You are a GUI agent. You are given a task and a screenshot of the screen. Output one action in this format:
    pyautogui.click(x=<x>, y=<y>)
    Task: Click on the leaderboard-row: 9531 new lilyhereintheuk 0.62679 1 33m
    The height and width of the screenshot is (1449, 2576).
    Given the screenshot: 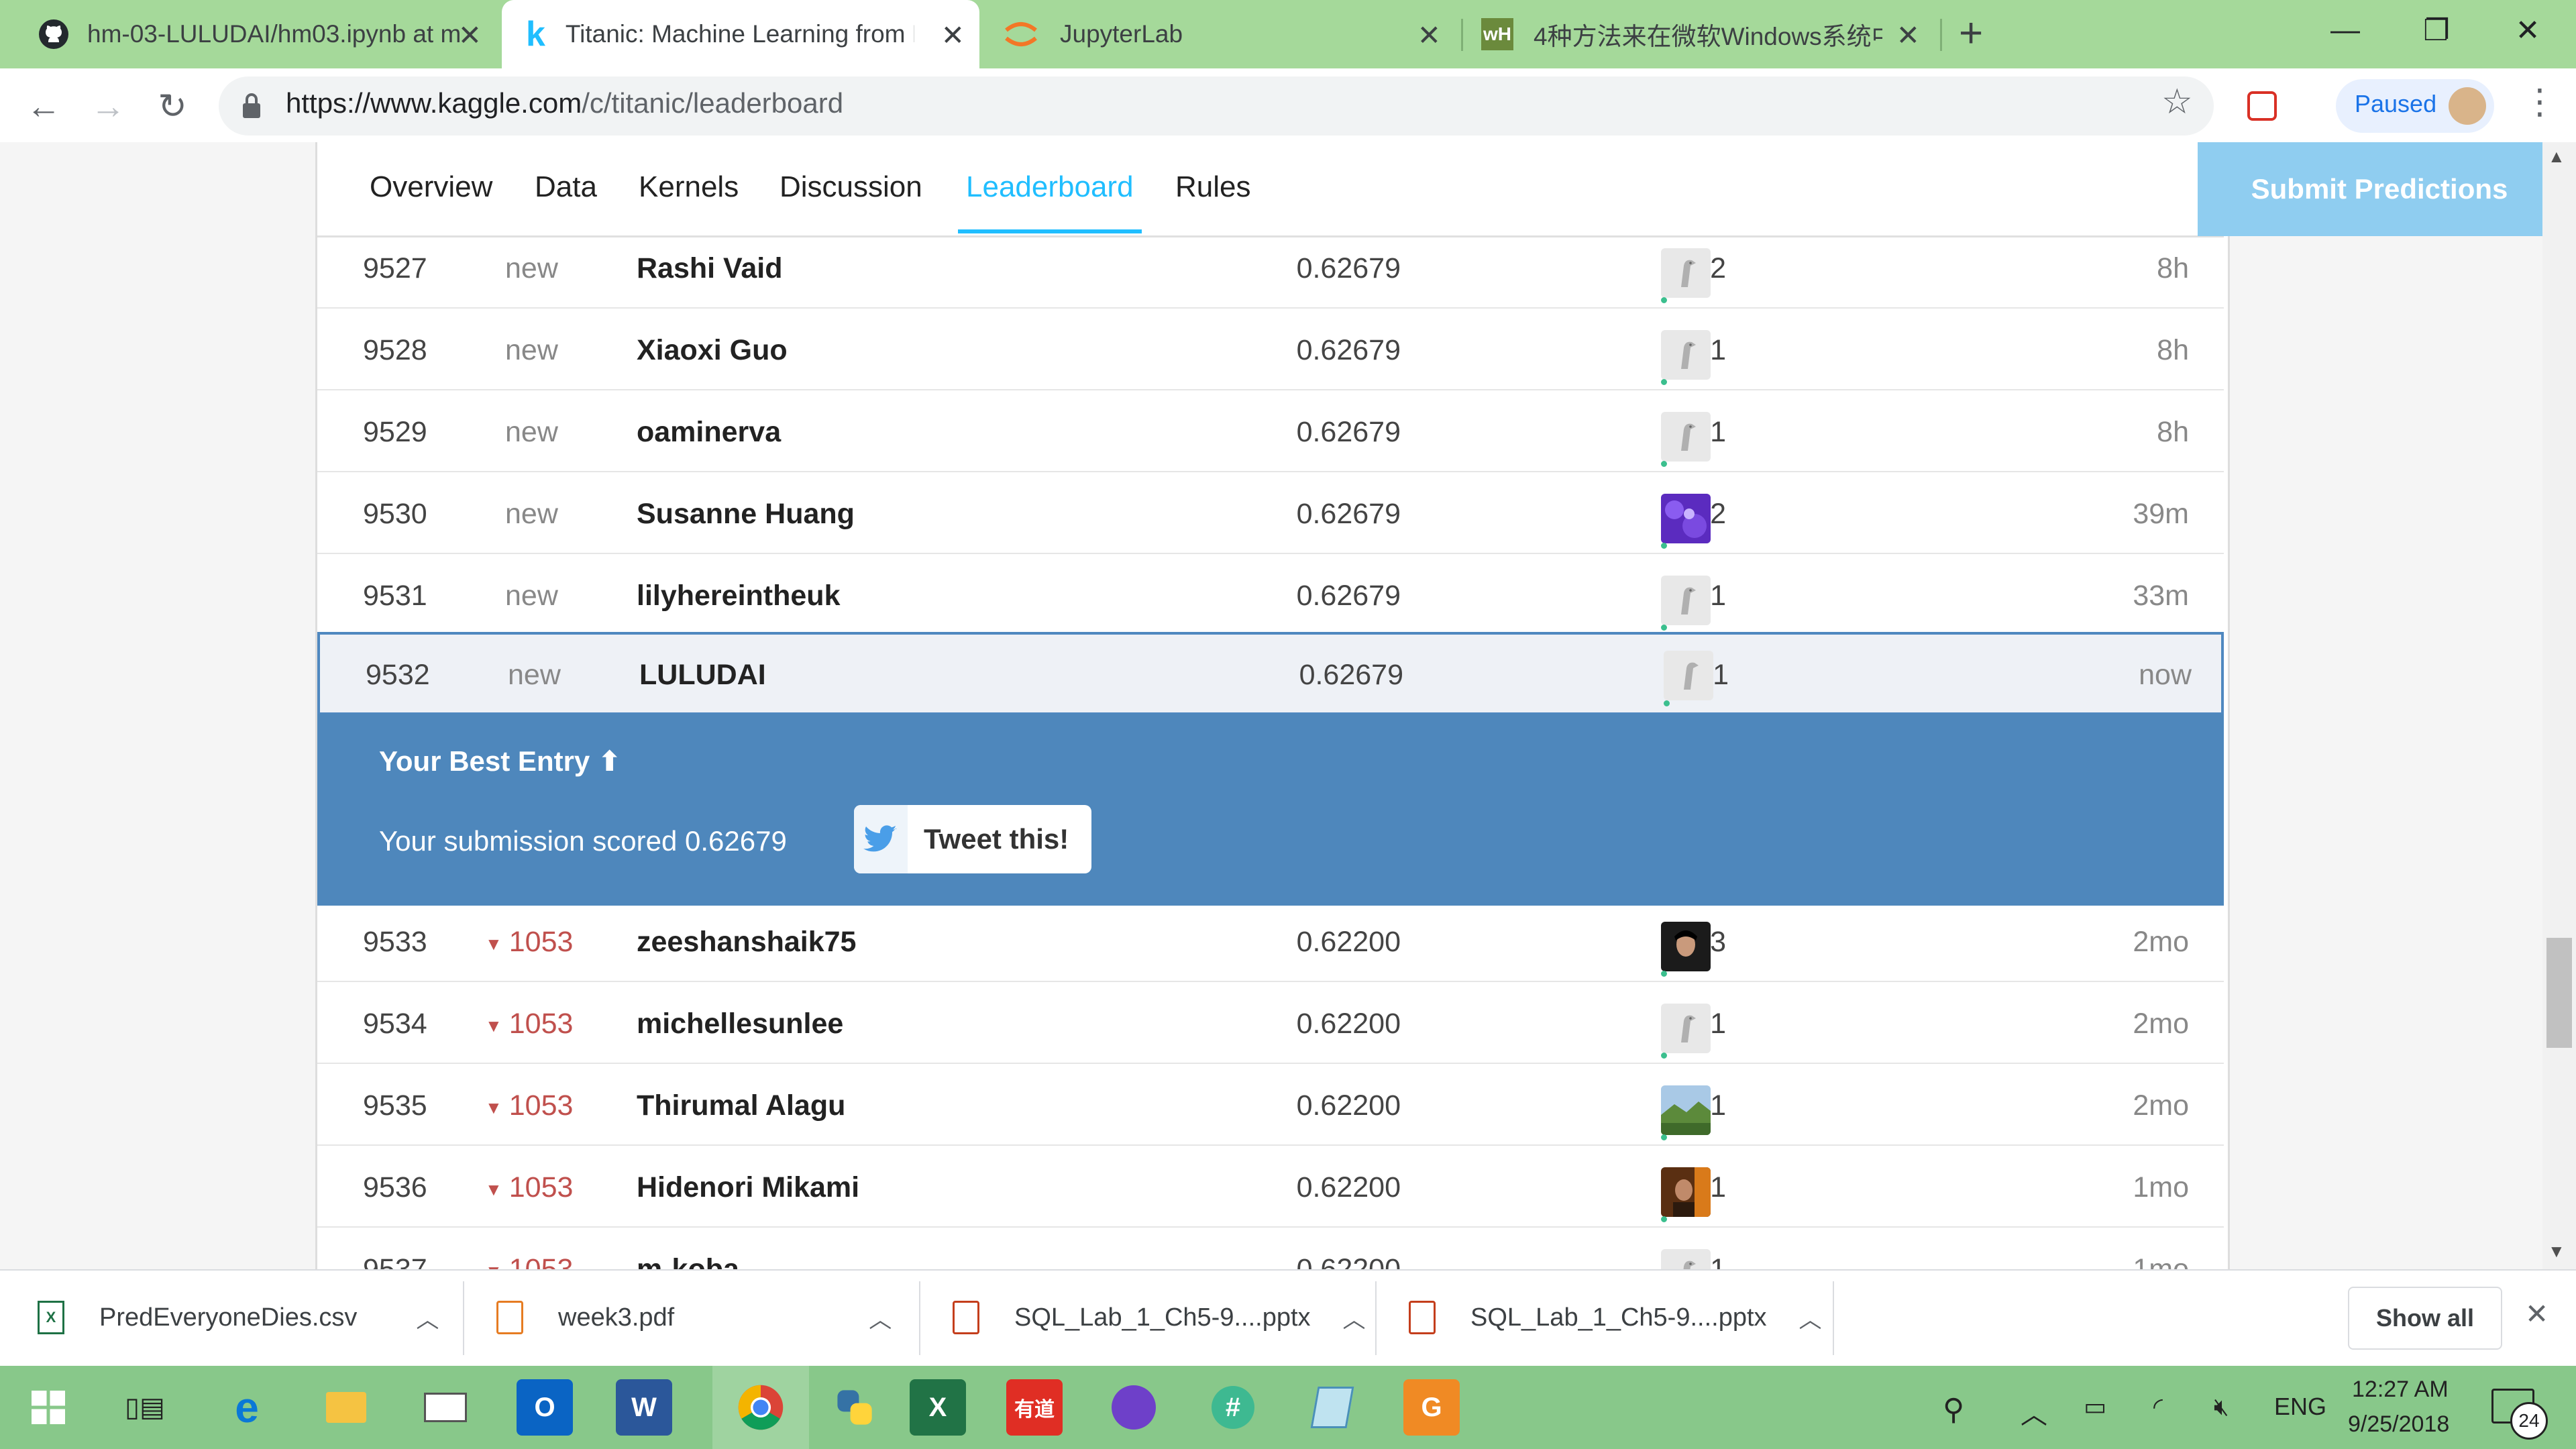 What is the action you would take?
    pyautogui.click(x=1270, y=595)
    